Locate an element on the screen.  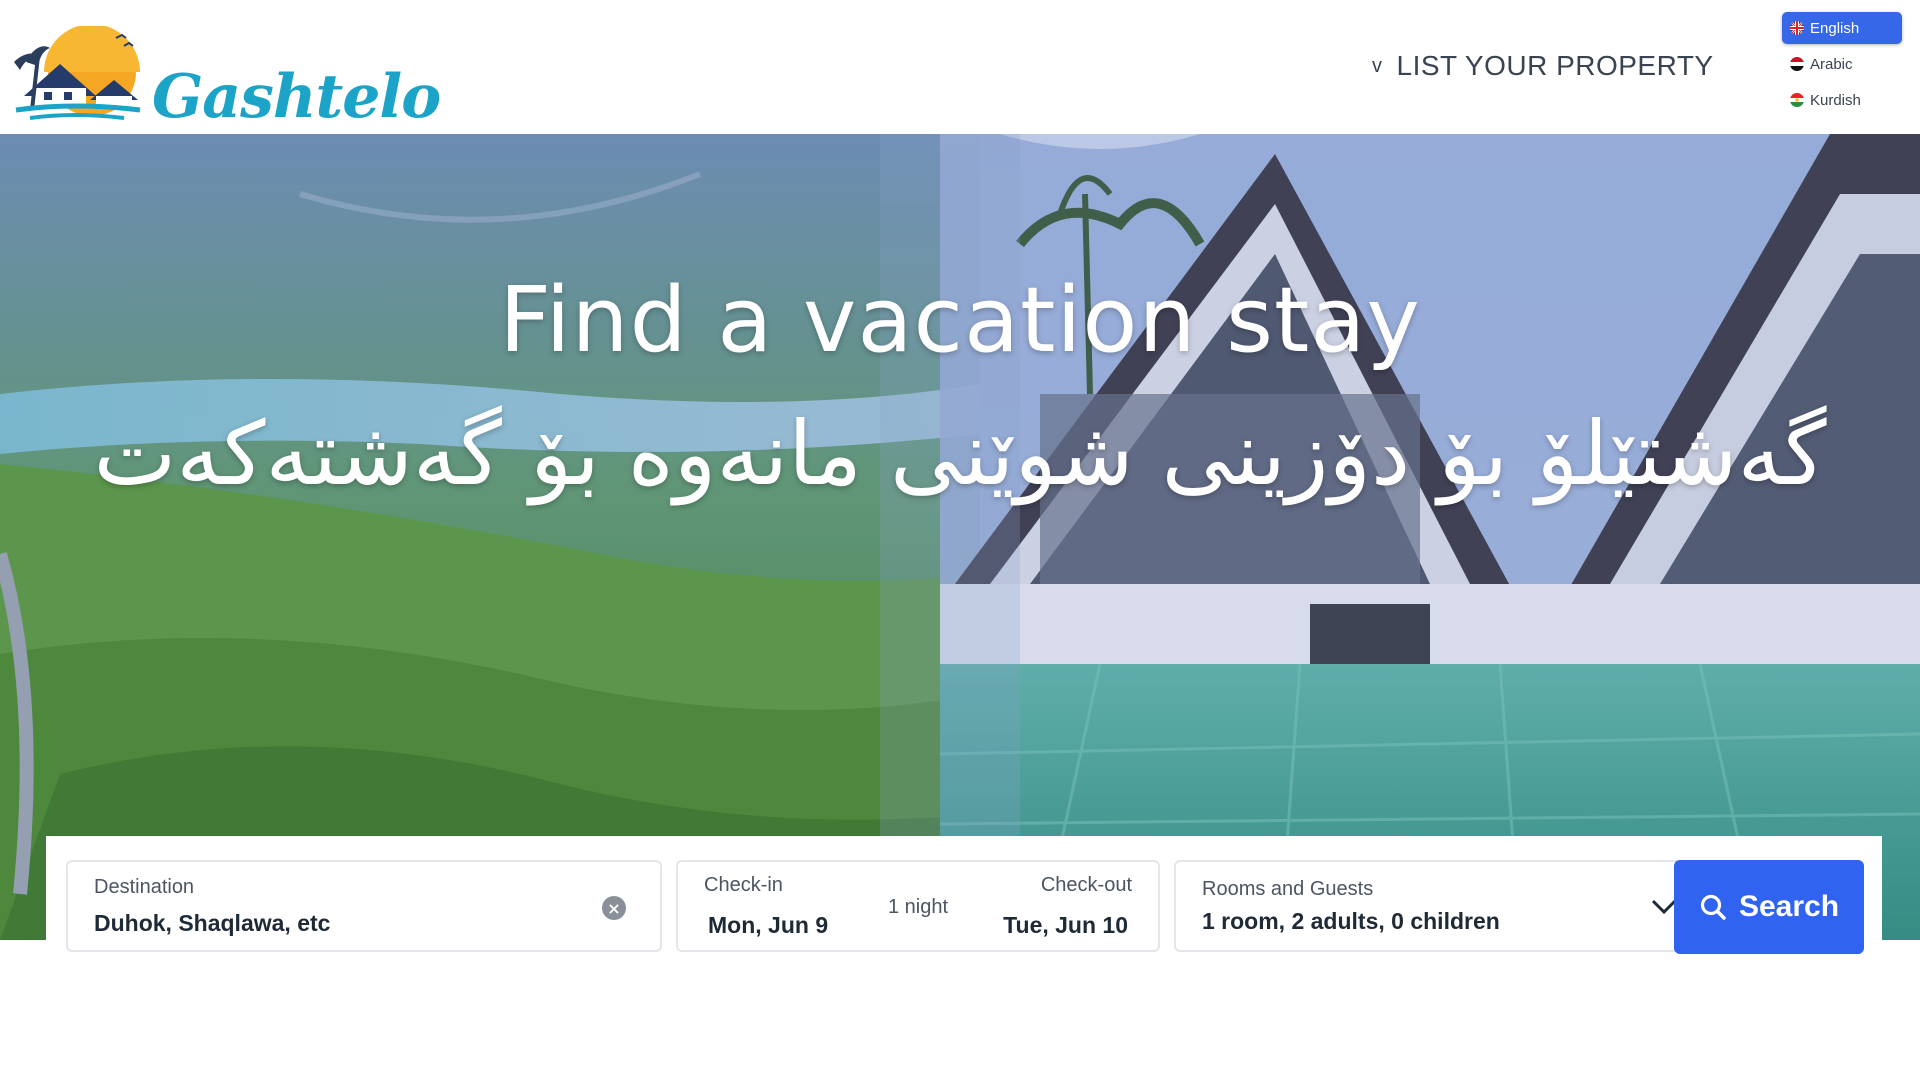
kurdistan-flag-icon is located at coordinates (1797, 100).